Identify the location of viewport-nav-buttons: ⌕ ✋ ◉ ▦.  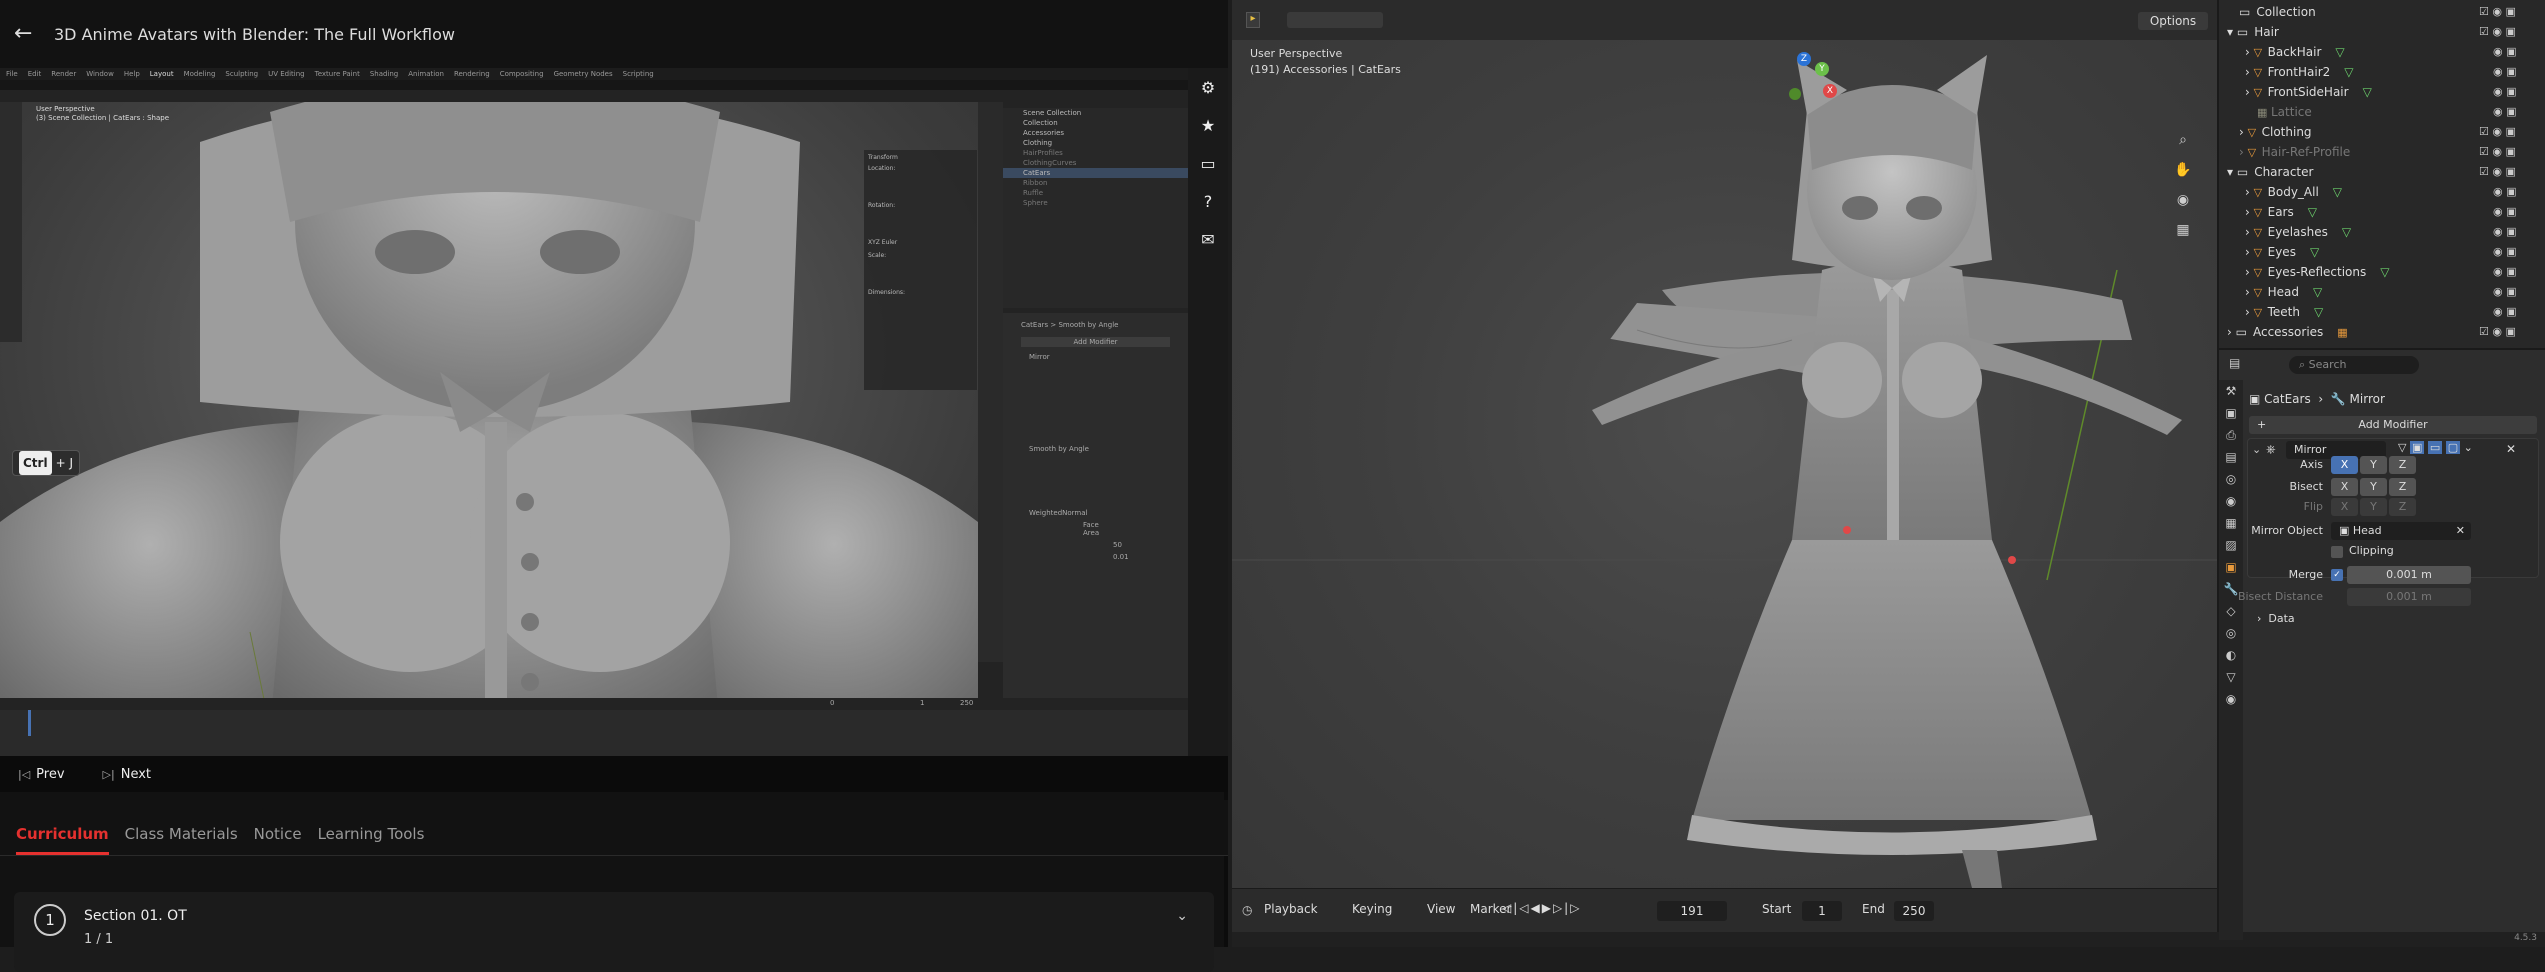
(2183, 185).